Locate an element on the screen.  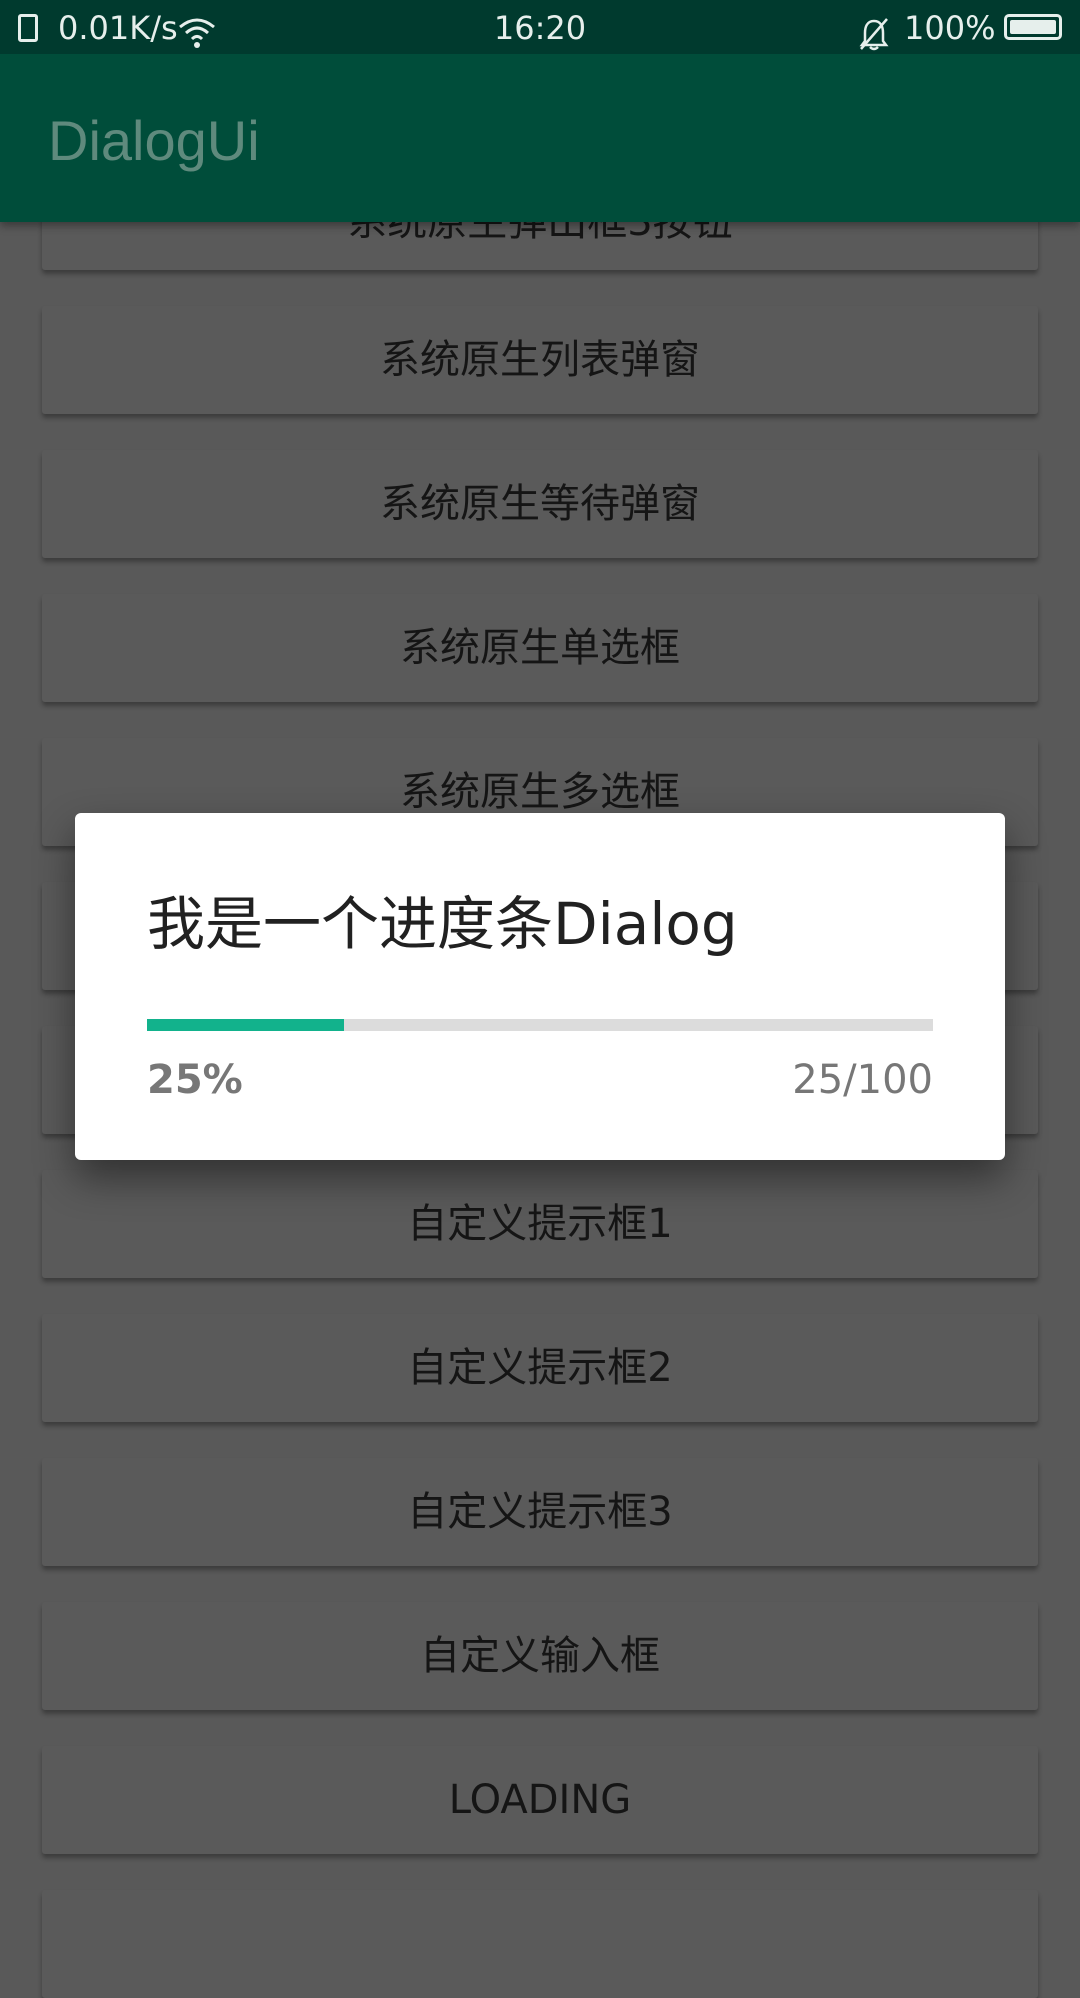
bell-muted-icon is located at coordinates (874, 31).